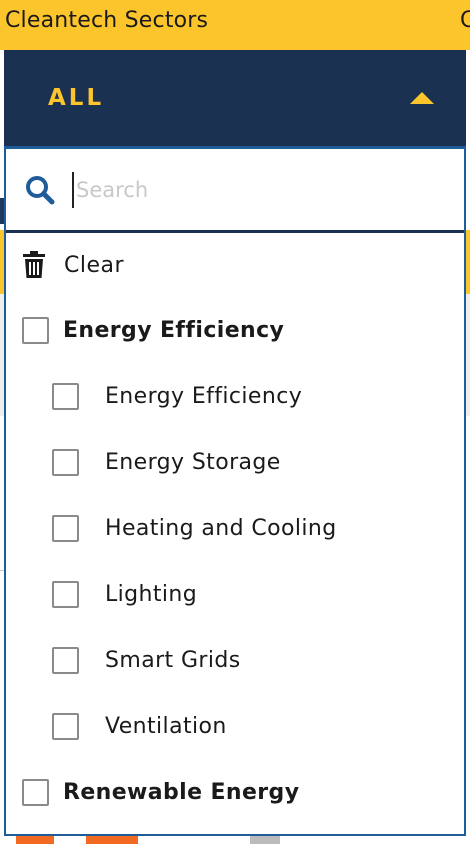 This screenshot has width=470, height=844. What do you see at coordinates (465, 20) in the screenshot?
I see `header-cut-text: C` at bounding box center [465, 20].